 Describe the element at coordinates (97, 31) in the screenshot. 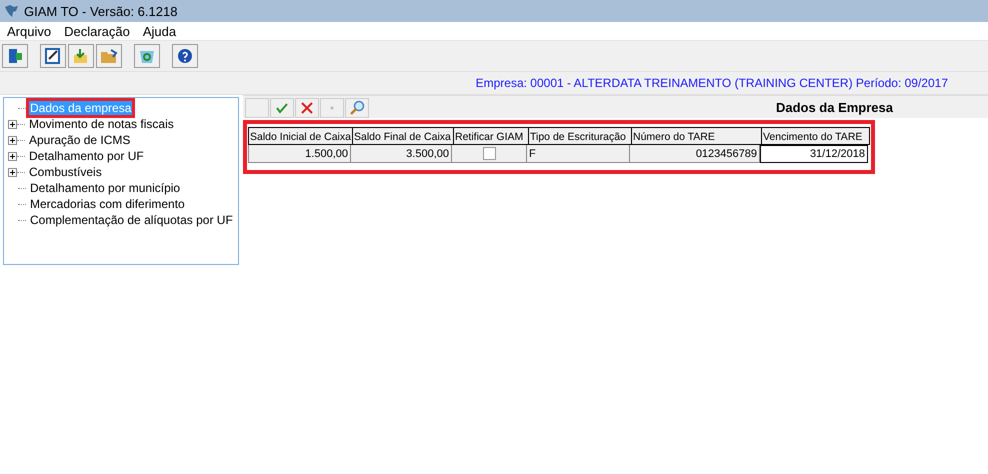

I see `menu-item: Declaração` at that location.